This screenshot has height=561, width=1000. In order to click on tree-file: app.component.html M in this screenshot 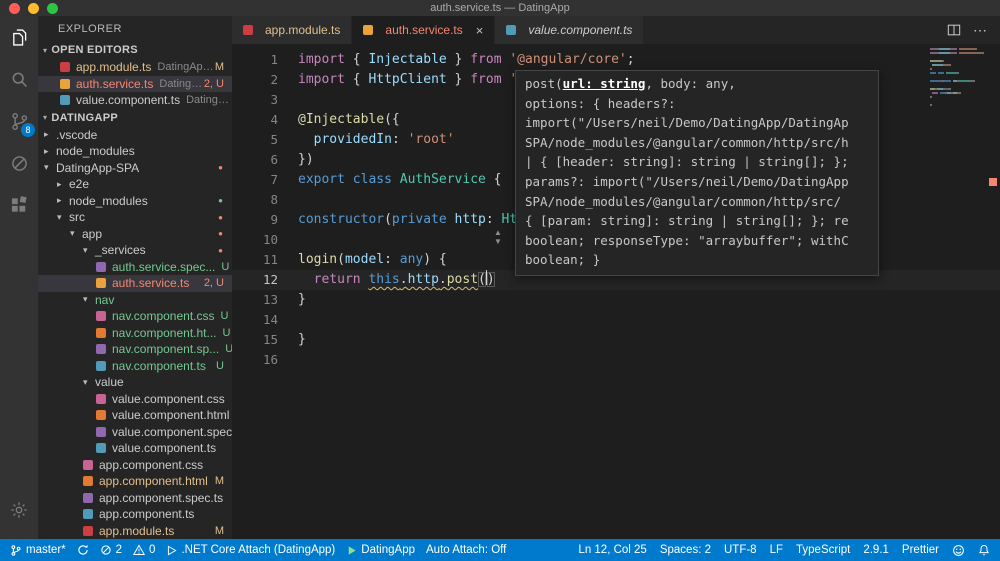, I will do `click(135, 481)`.